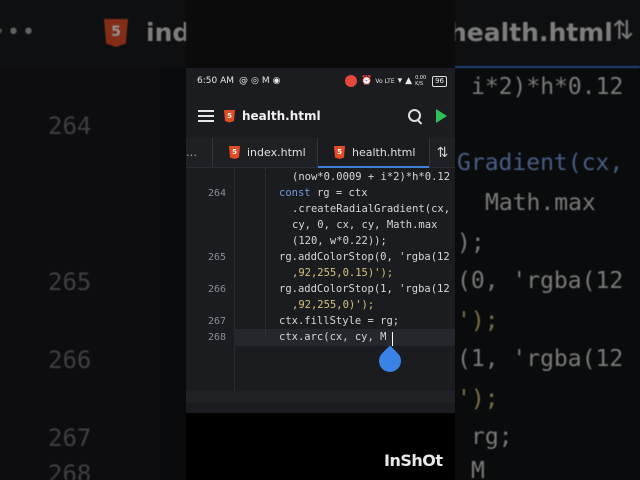 The image size is (640, 480). What do you see at coordinates (390, 361) in the screenshot?
I see `cursor-handle` at bounding box center [390, 361].